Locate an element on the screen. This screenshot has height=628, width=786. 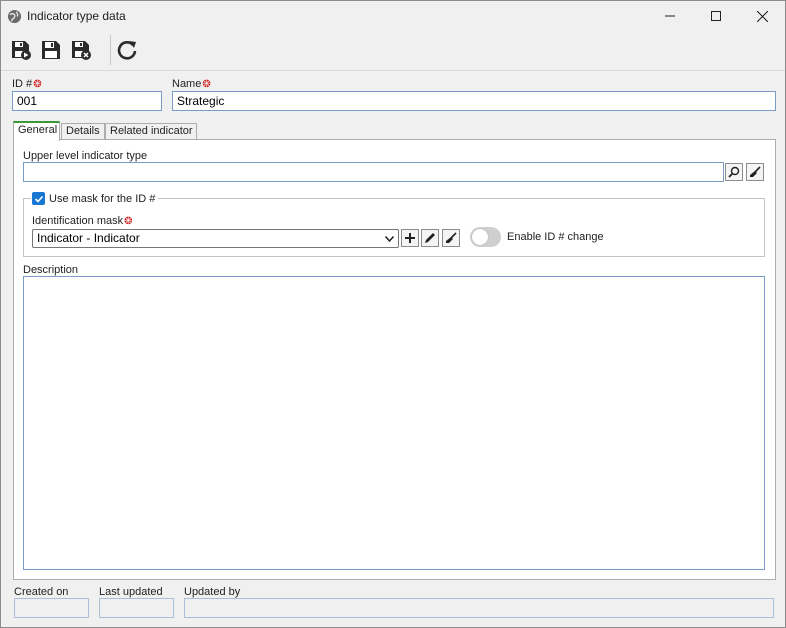
edit-mask-button is located at coordinates (430, 238).